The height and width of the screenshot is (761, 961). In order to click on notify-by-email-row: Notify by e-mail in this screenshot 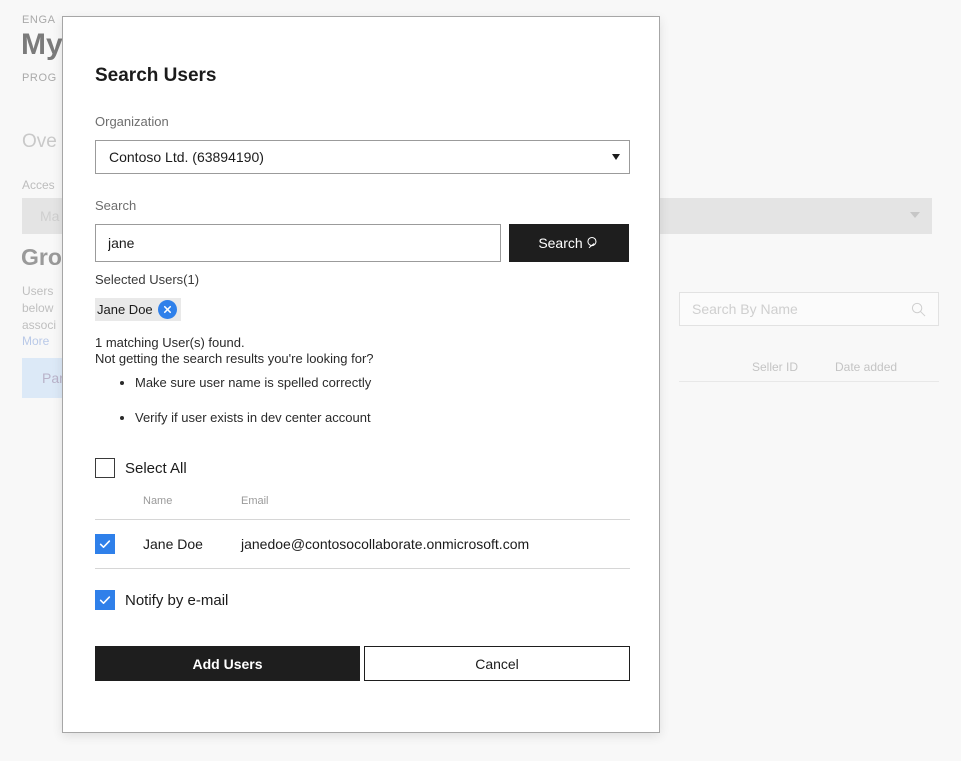, I will do `click(161, 600)`.